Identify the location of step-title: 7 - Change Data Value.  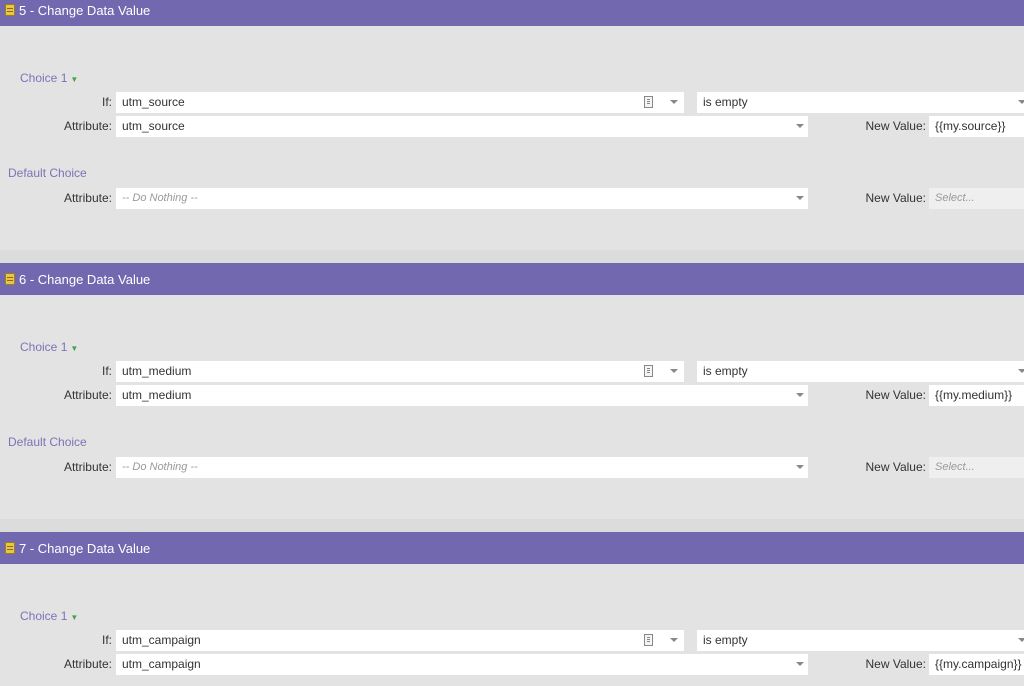
(85, 548).